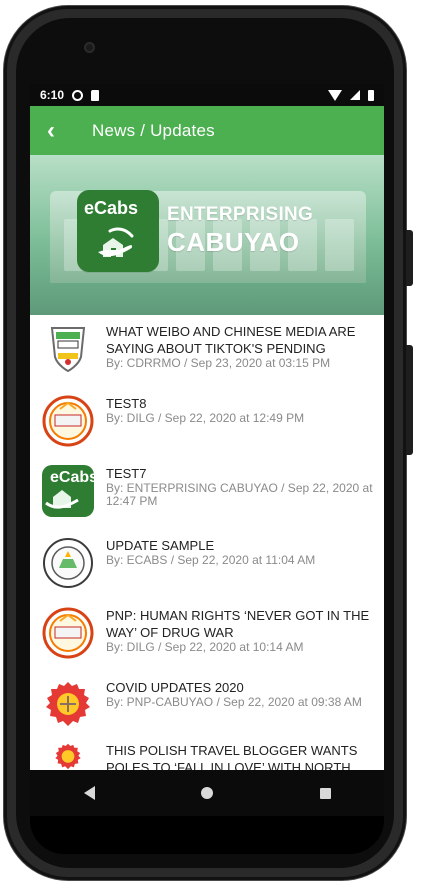  Describe the element at coordinates (240, 403) in the screenshot. I see `news-title: TEST8` at that location.